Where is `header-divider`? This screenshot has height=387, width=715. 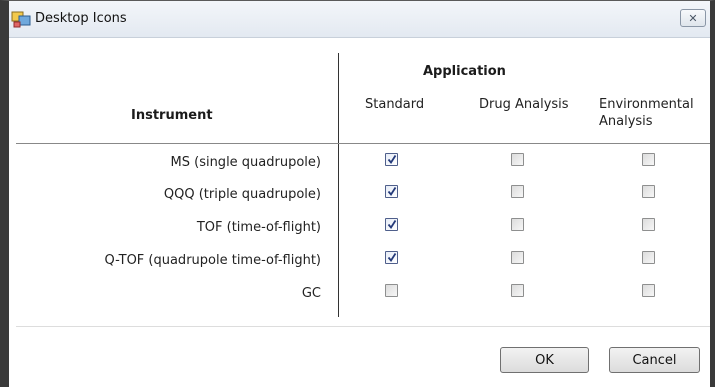 header-divider is located at coordinates (363, 143).